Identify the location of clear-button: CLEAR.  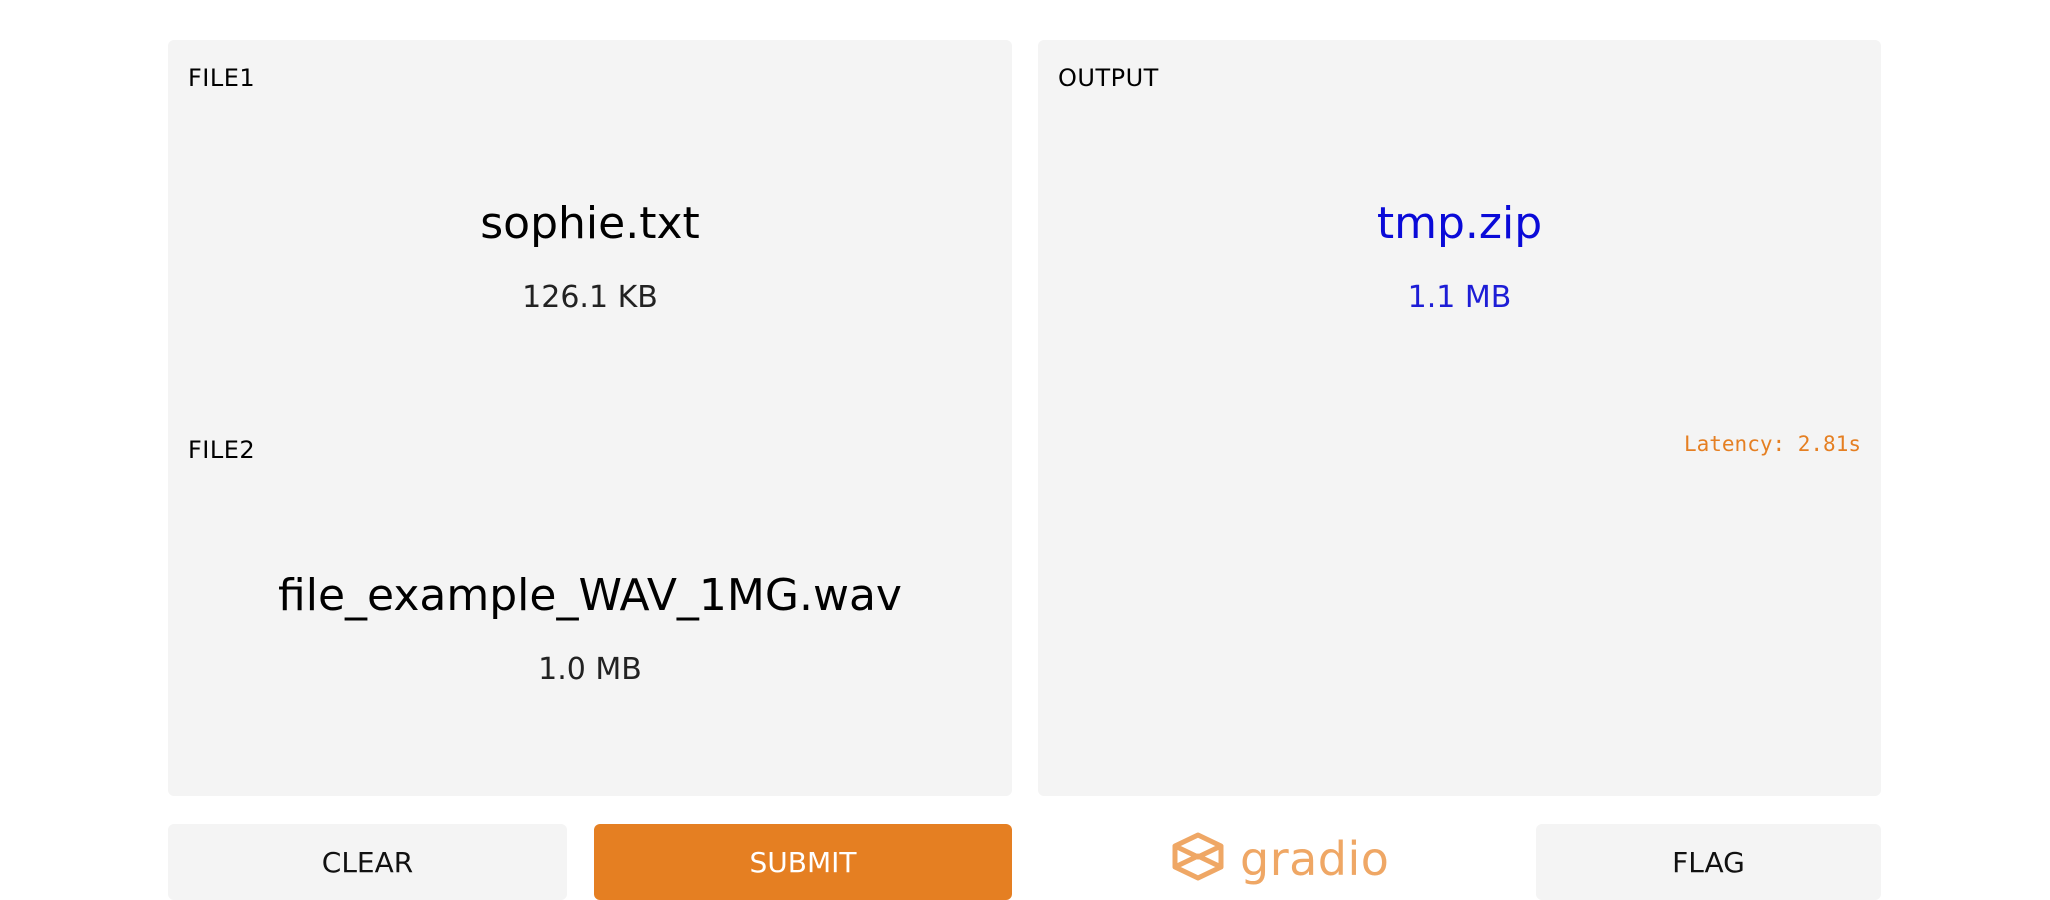
(367, 862).